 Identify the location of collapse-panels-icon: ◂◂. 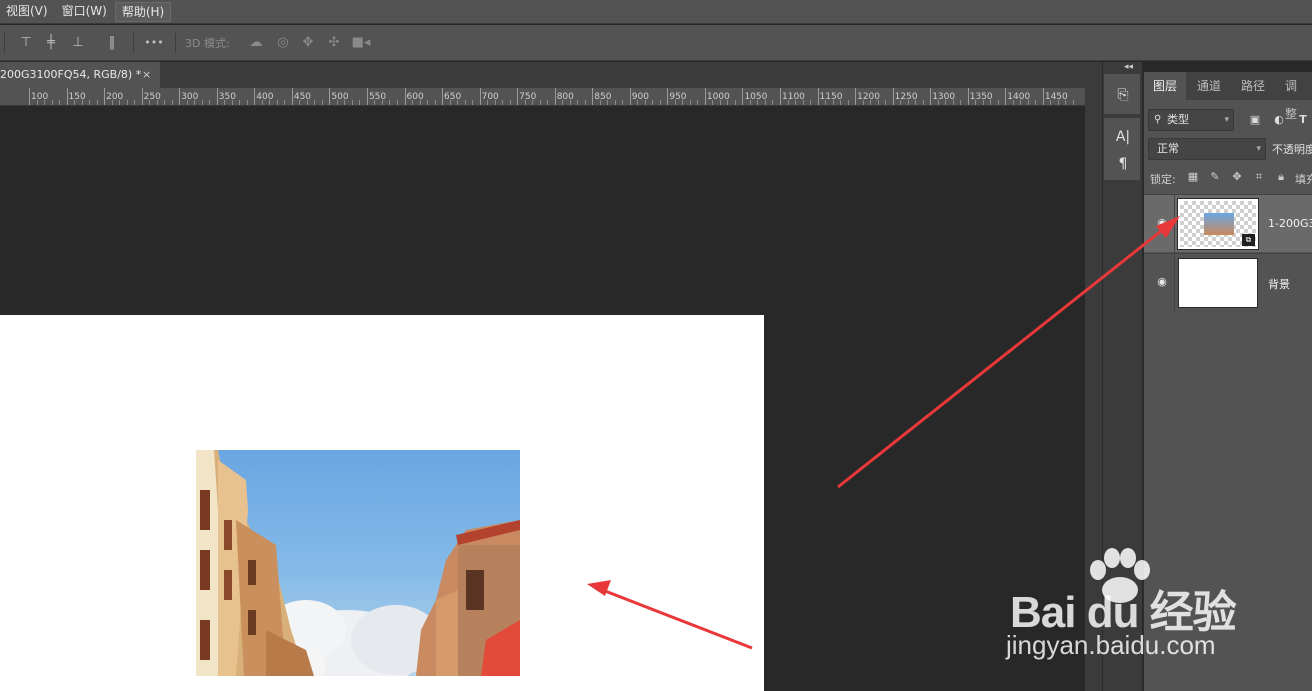
(1128, 67).